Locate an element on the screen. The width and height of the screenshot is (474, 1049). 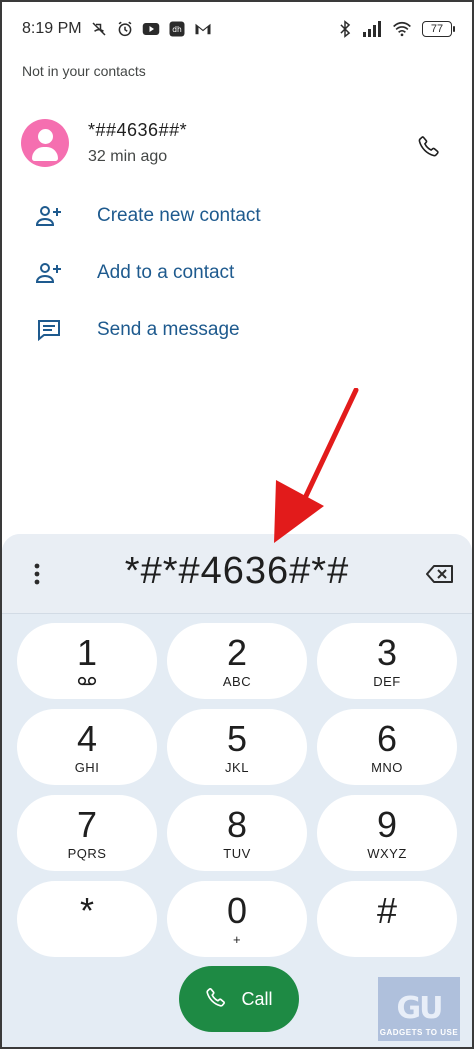
key-digit: # is located at coordinates (387, 910).